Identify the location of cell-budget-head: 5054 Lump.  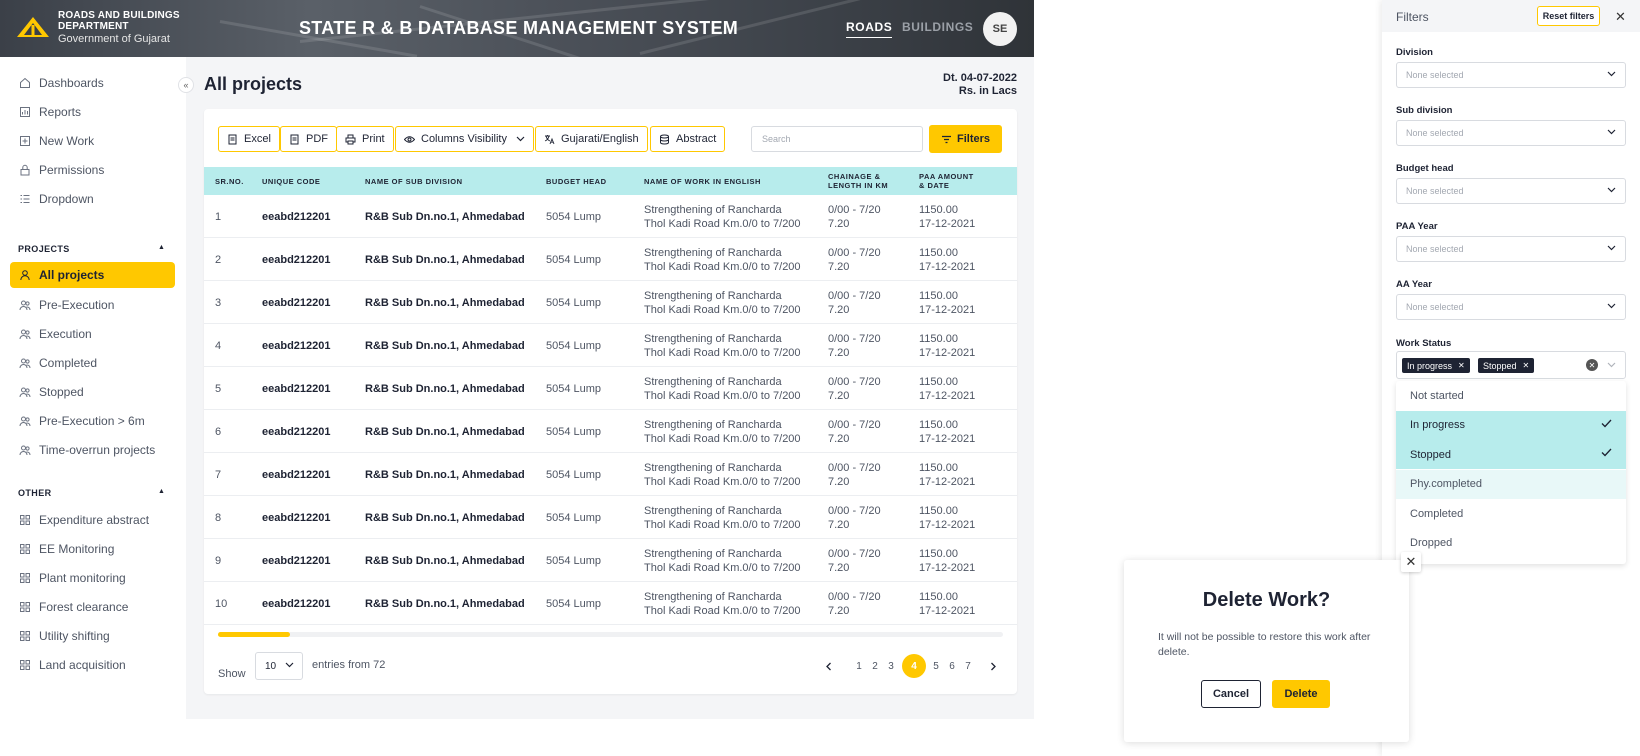
(574, 303).